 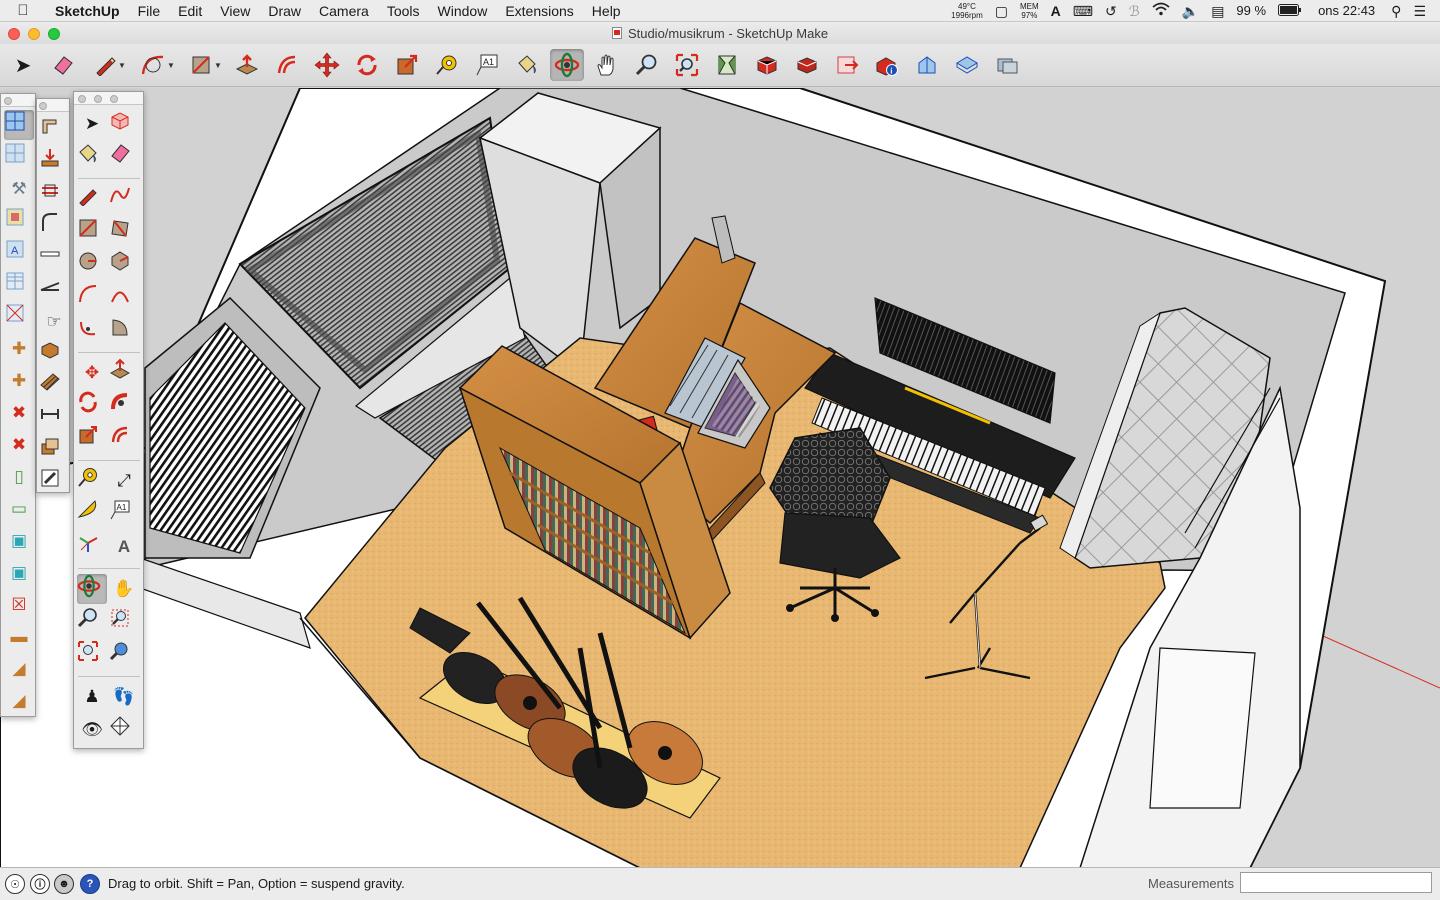 I want to click on stair-step-2-button: ◢, so click(x=19, y=701).